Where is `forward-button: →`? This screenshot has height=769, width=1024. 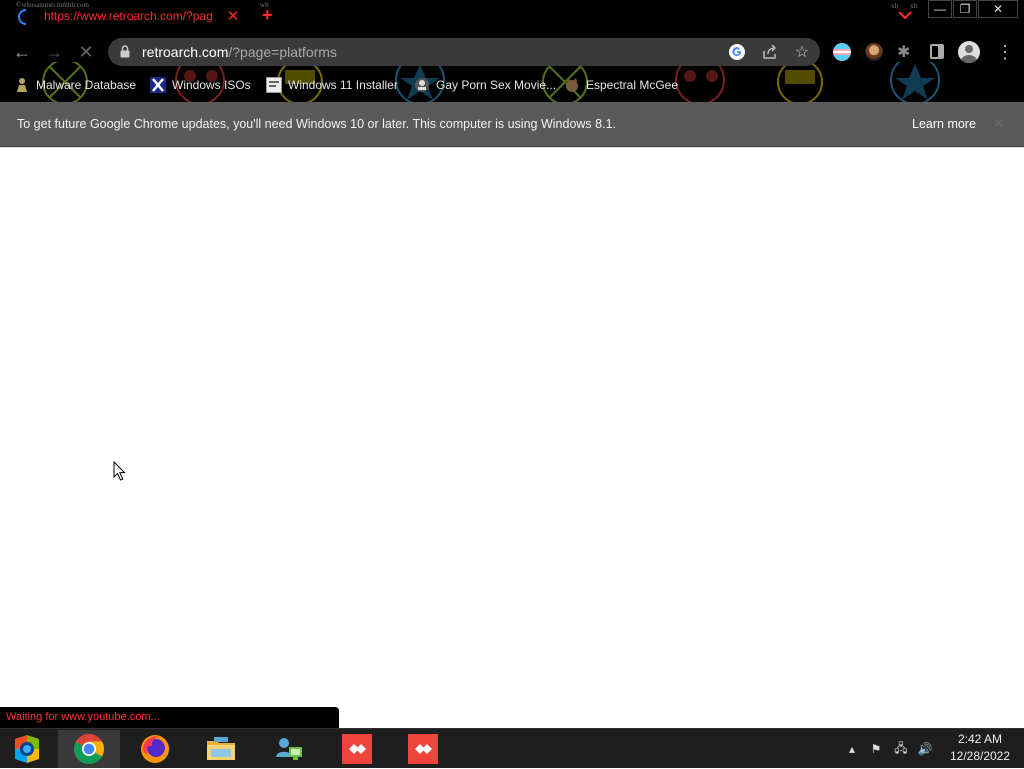 forward-button: → is located at coordinates (54, 52).